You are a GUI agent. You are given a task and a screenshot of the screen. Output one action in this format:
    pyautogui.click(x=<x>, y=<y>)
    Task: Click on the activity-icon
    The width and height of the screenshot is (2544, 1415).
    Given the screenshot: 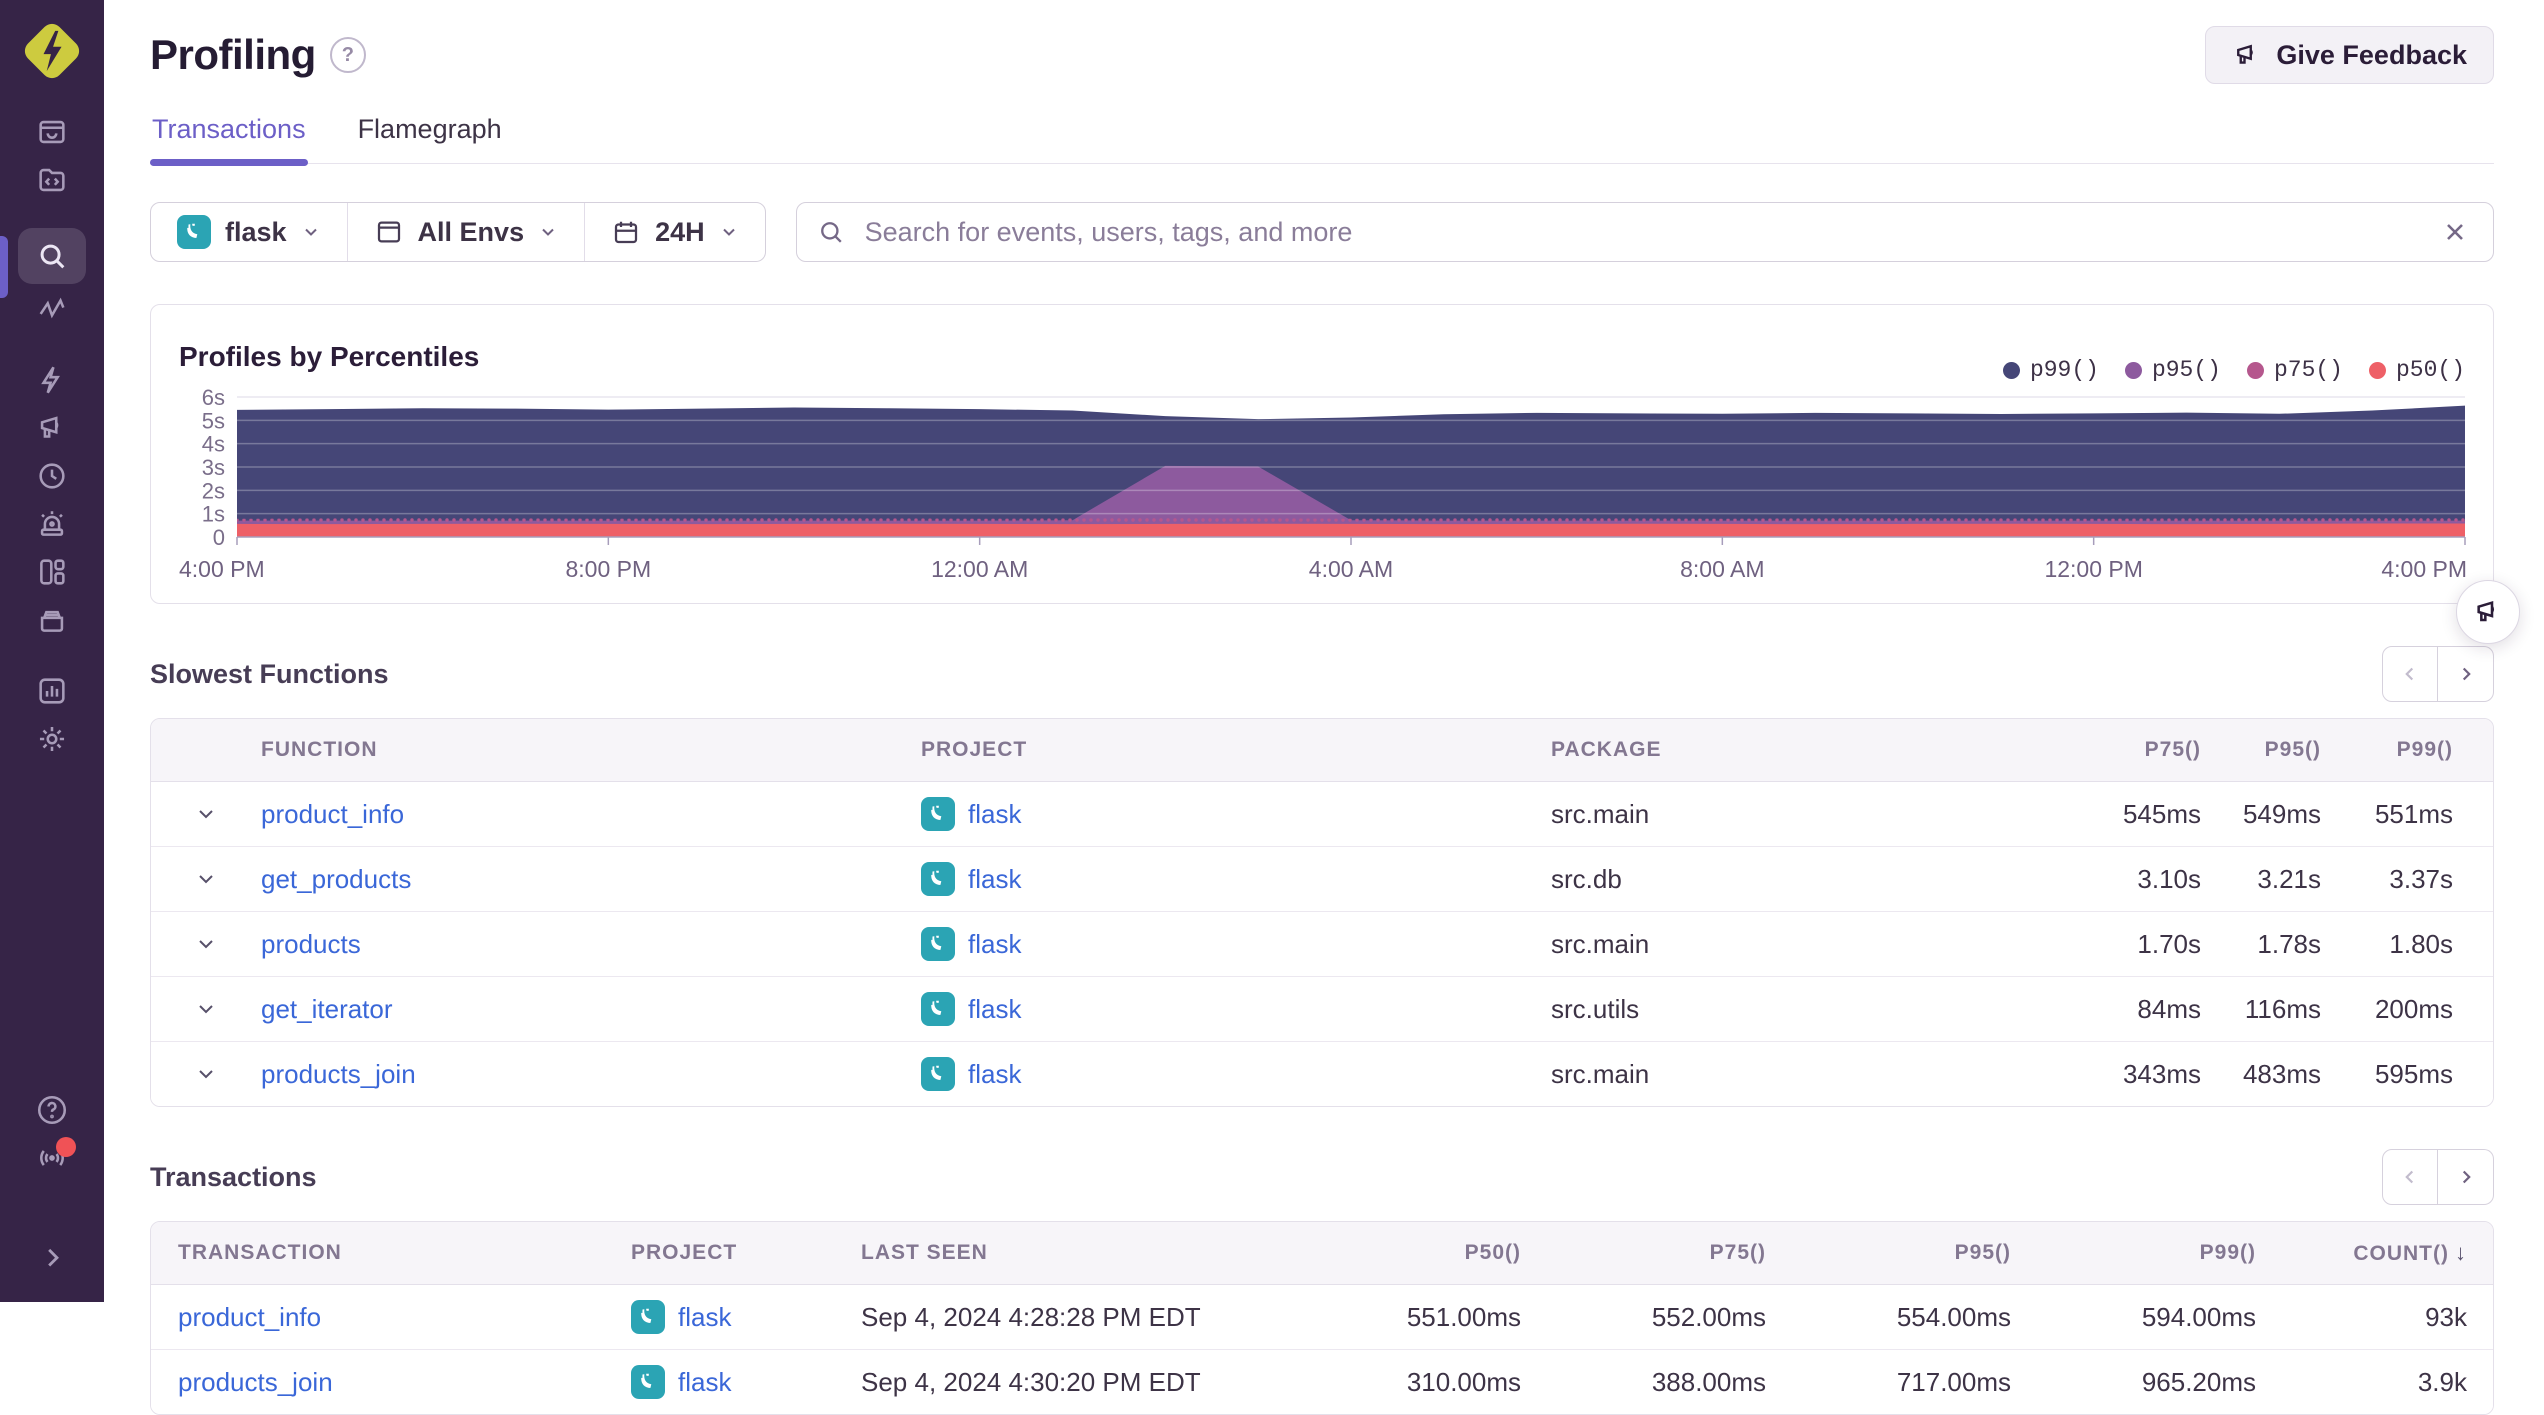 What is the action you would take?
    pyautogui.click(x=52, y=308)
    